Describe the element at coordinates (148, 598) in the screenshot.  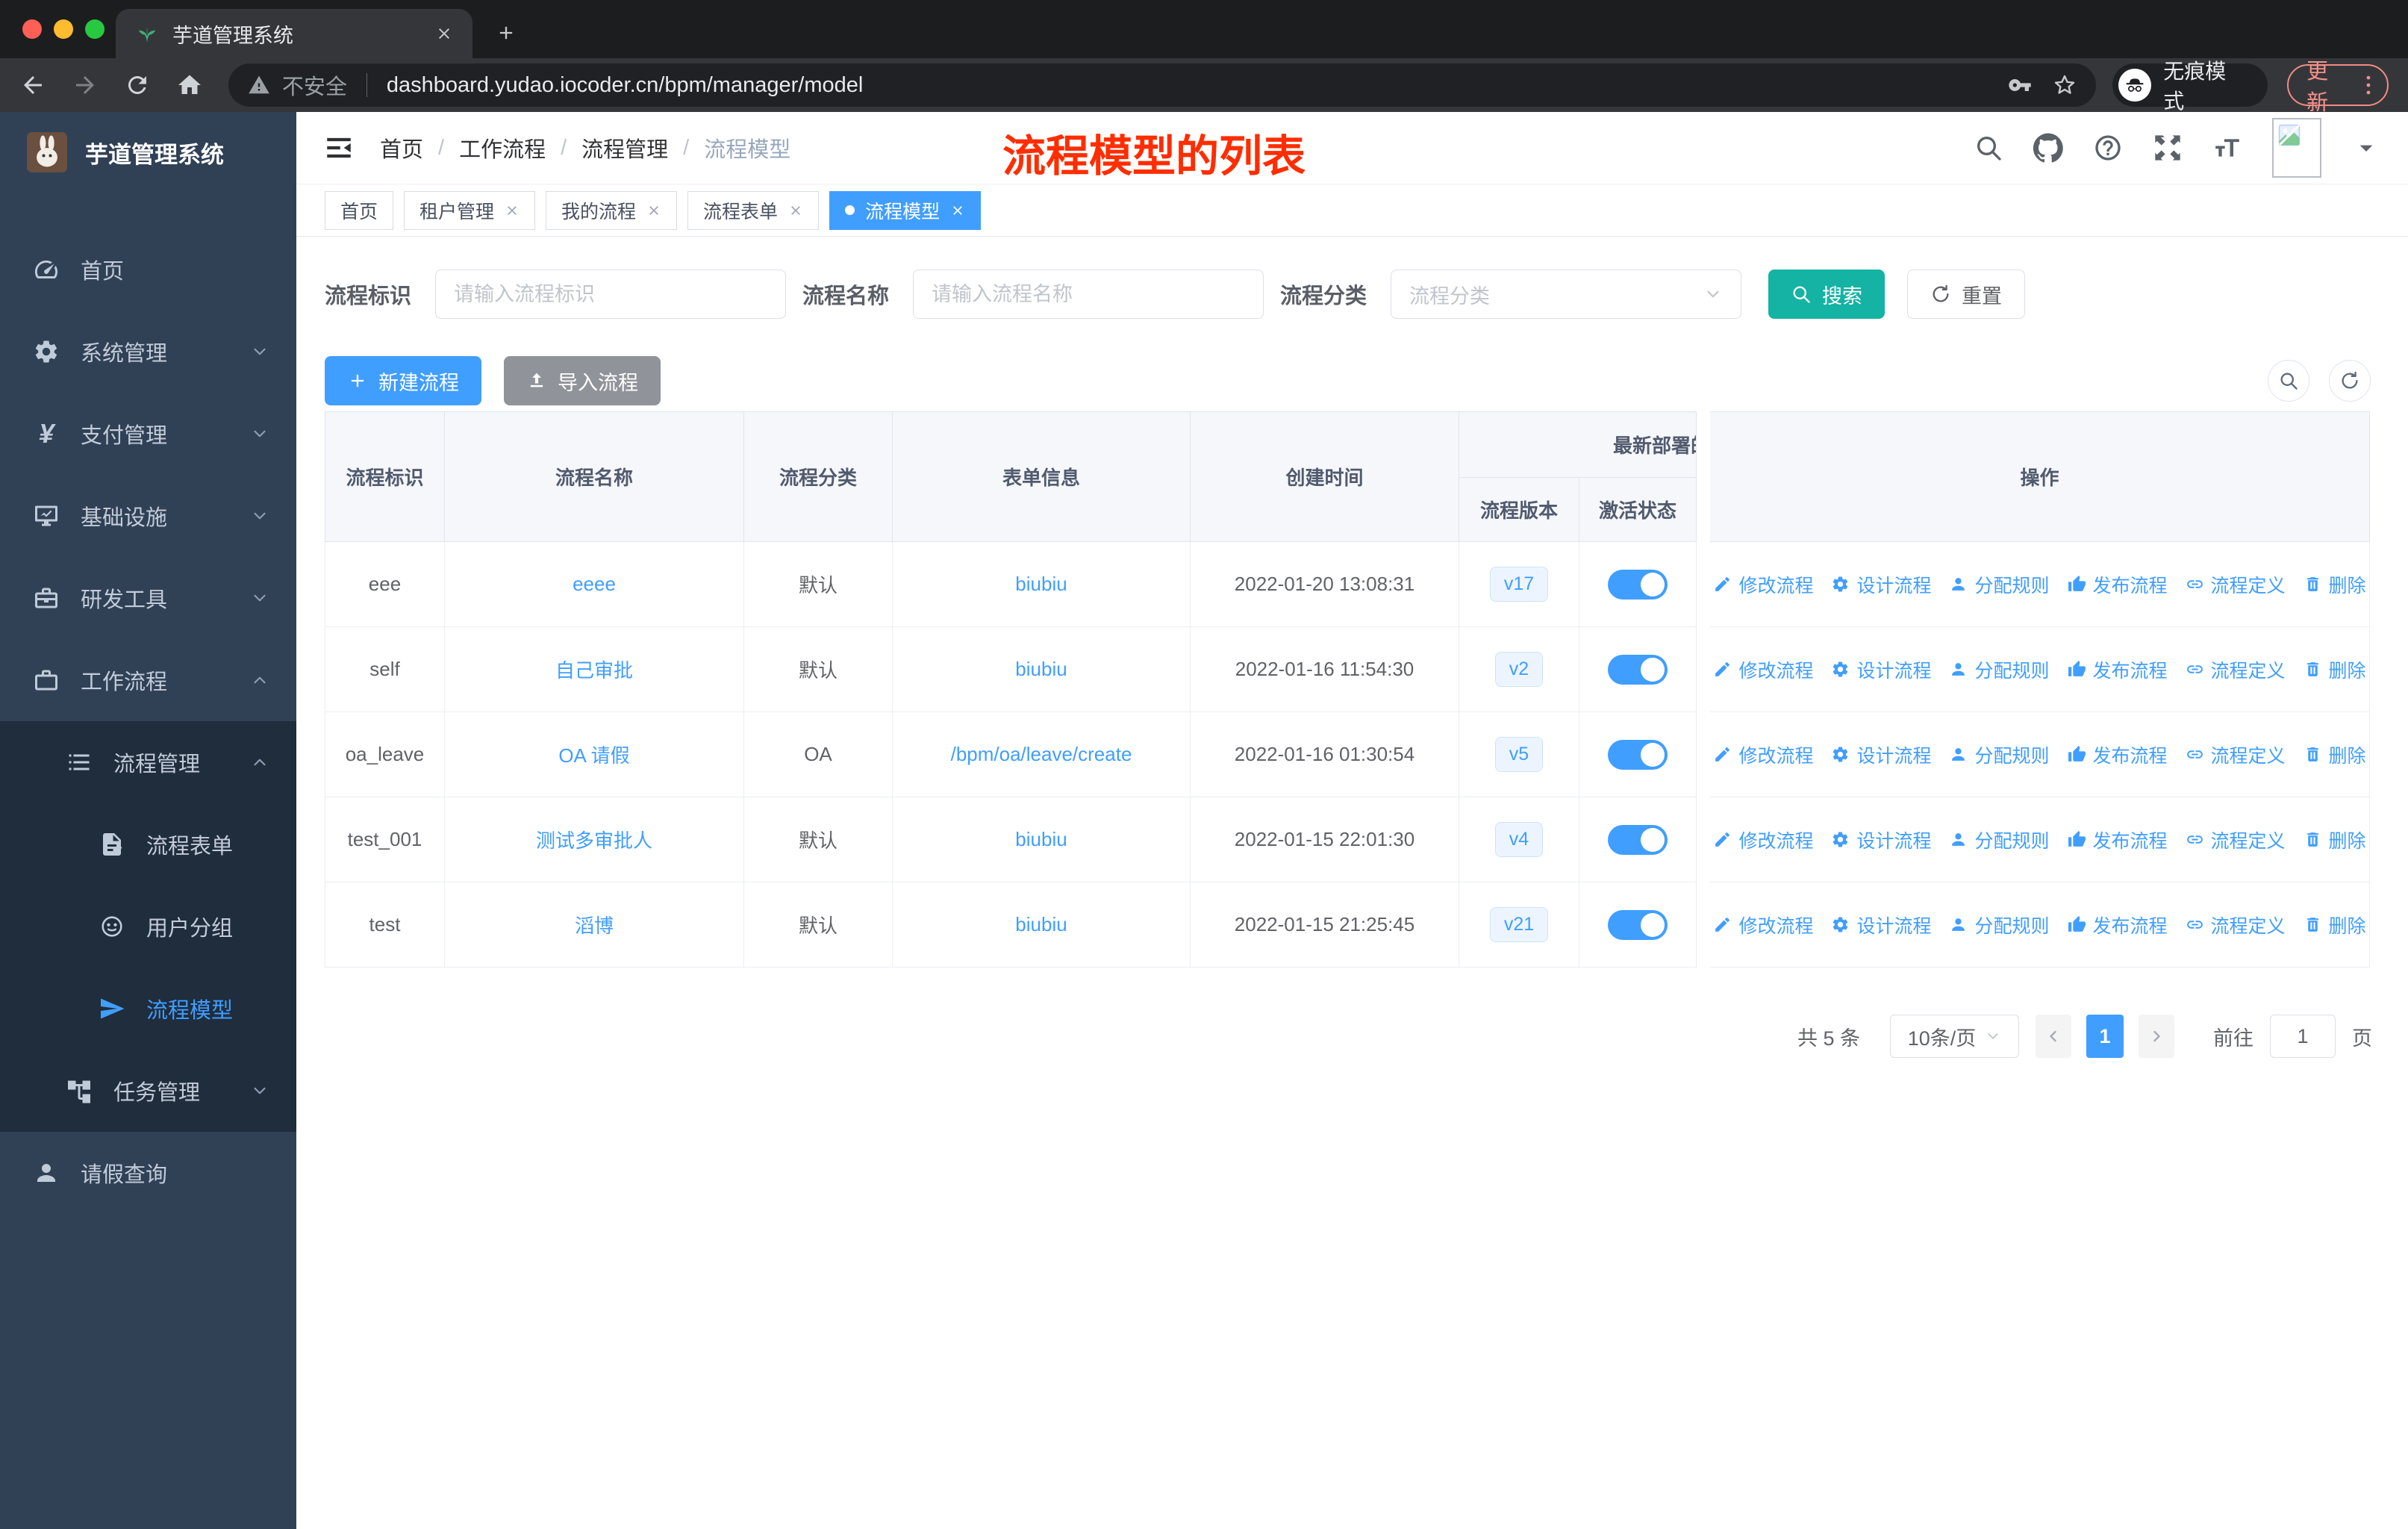
I see `sidebar-item-4: 研发工具` at that location.